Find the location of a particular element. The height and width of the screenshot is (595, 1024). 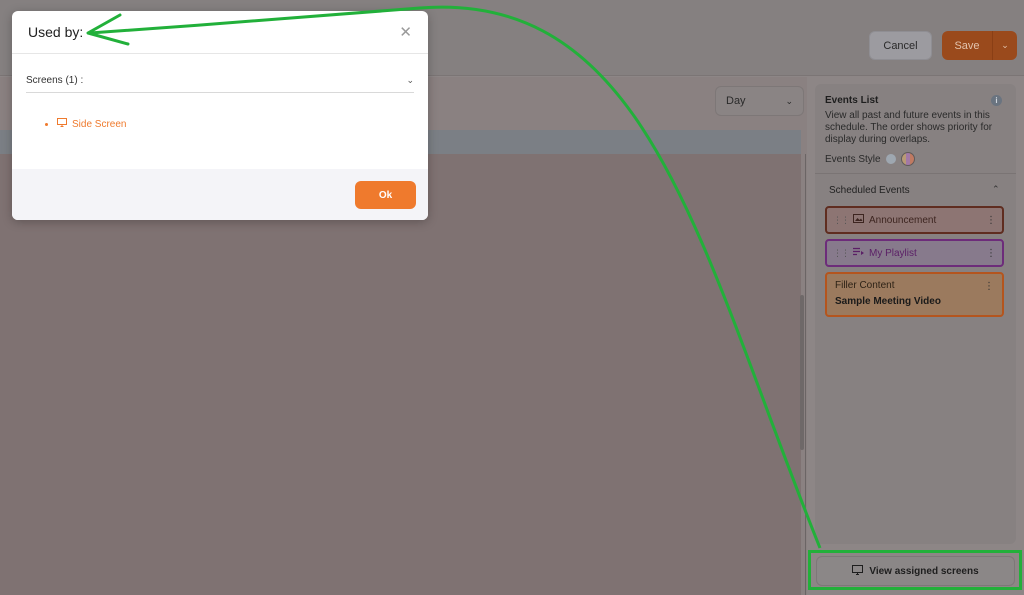

info-icon: i is located at coordinates (996, 100).